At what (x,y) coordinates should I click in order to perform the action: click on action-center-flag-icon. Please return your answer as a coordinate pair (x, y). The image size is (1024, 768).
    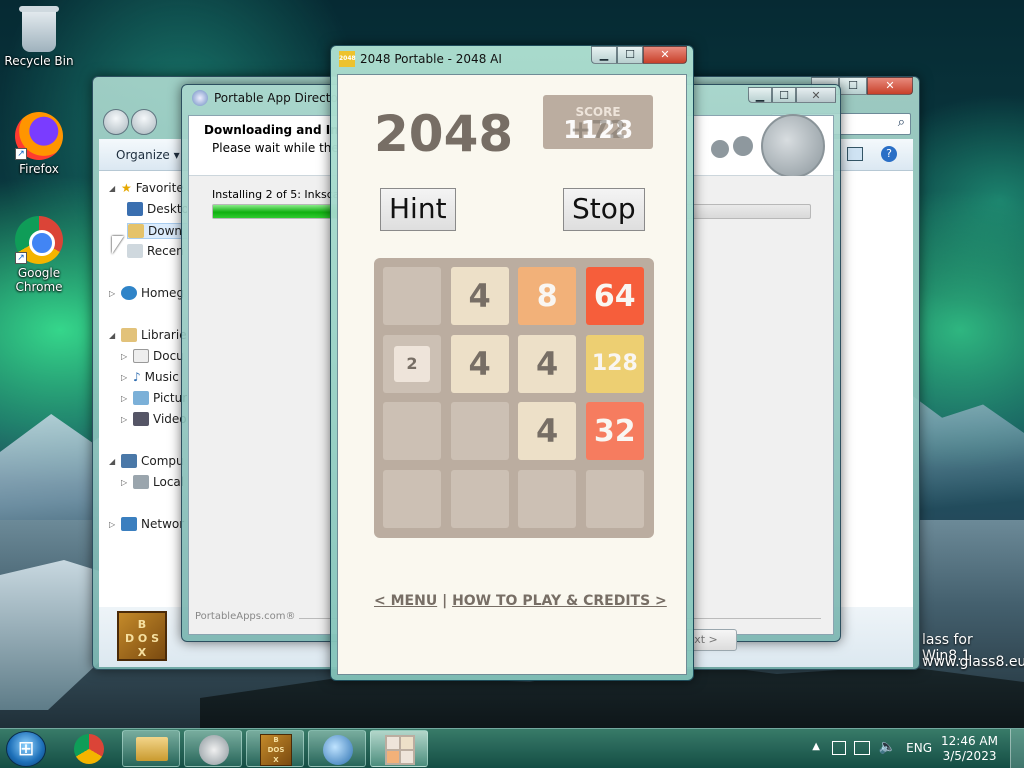
    Looking at the image, I should click on (839, 748).